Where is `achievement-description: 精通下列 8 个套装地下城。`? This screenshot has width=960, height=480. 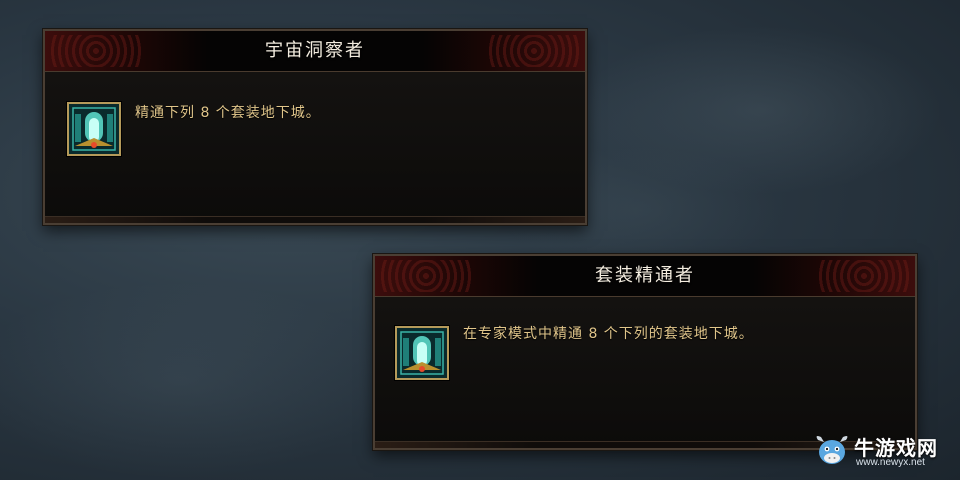
achievement-description: 精通下列 8 个套装地下城。 is located at coordinates (228, 113).